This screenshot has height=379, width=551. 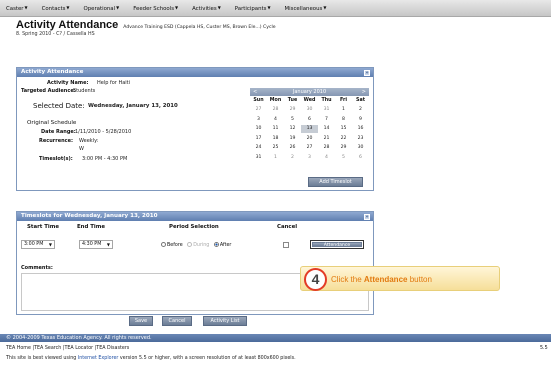 What do you see at coordinates (292, 148) in the screenshot?
I see `calendar-day: 26` at bounding box center [292, 148].